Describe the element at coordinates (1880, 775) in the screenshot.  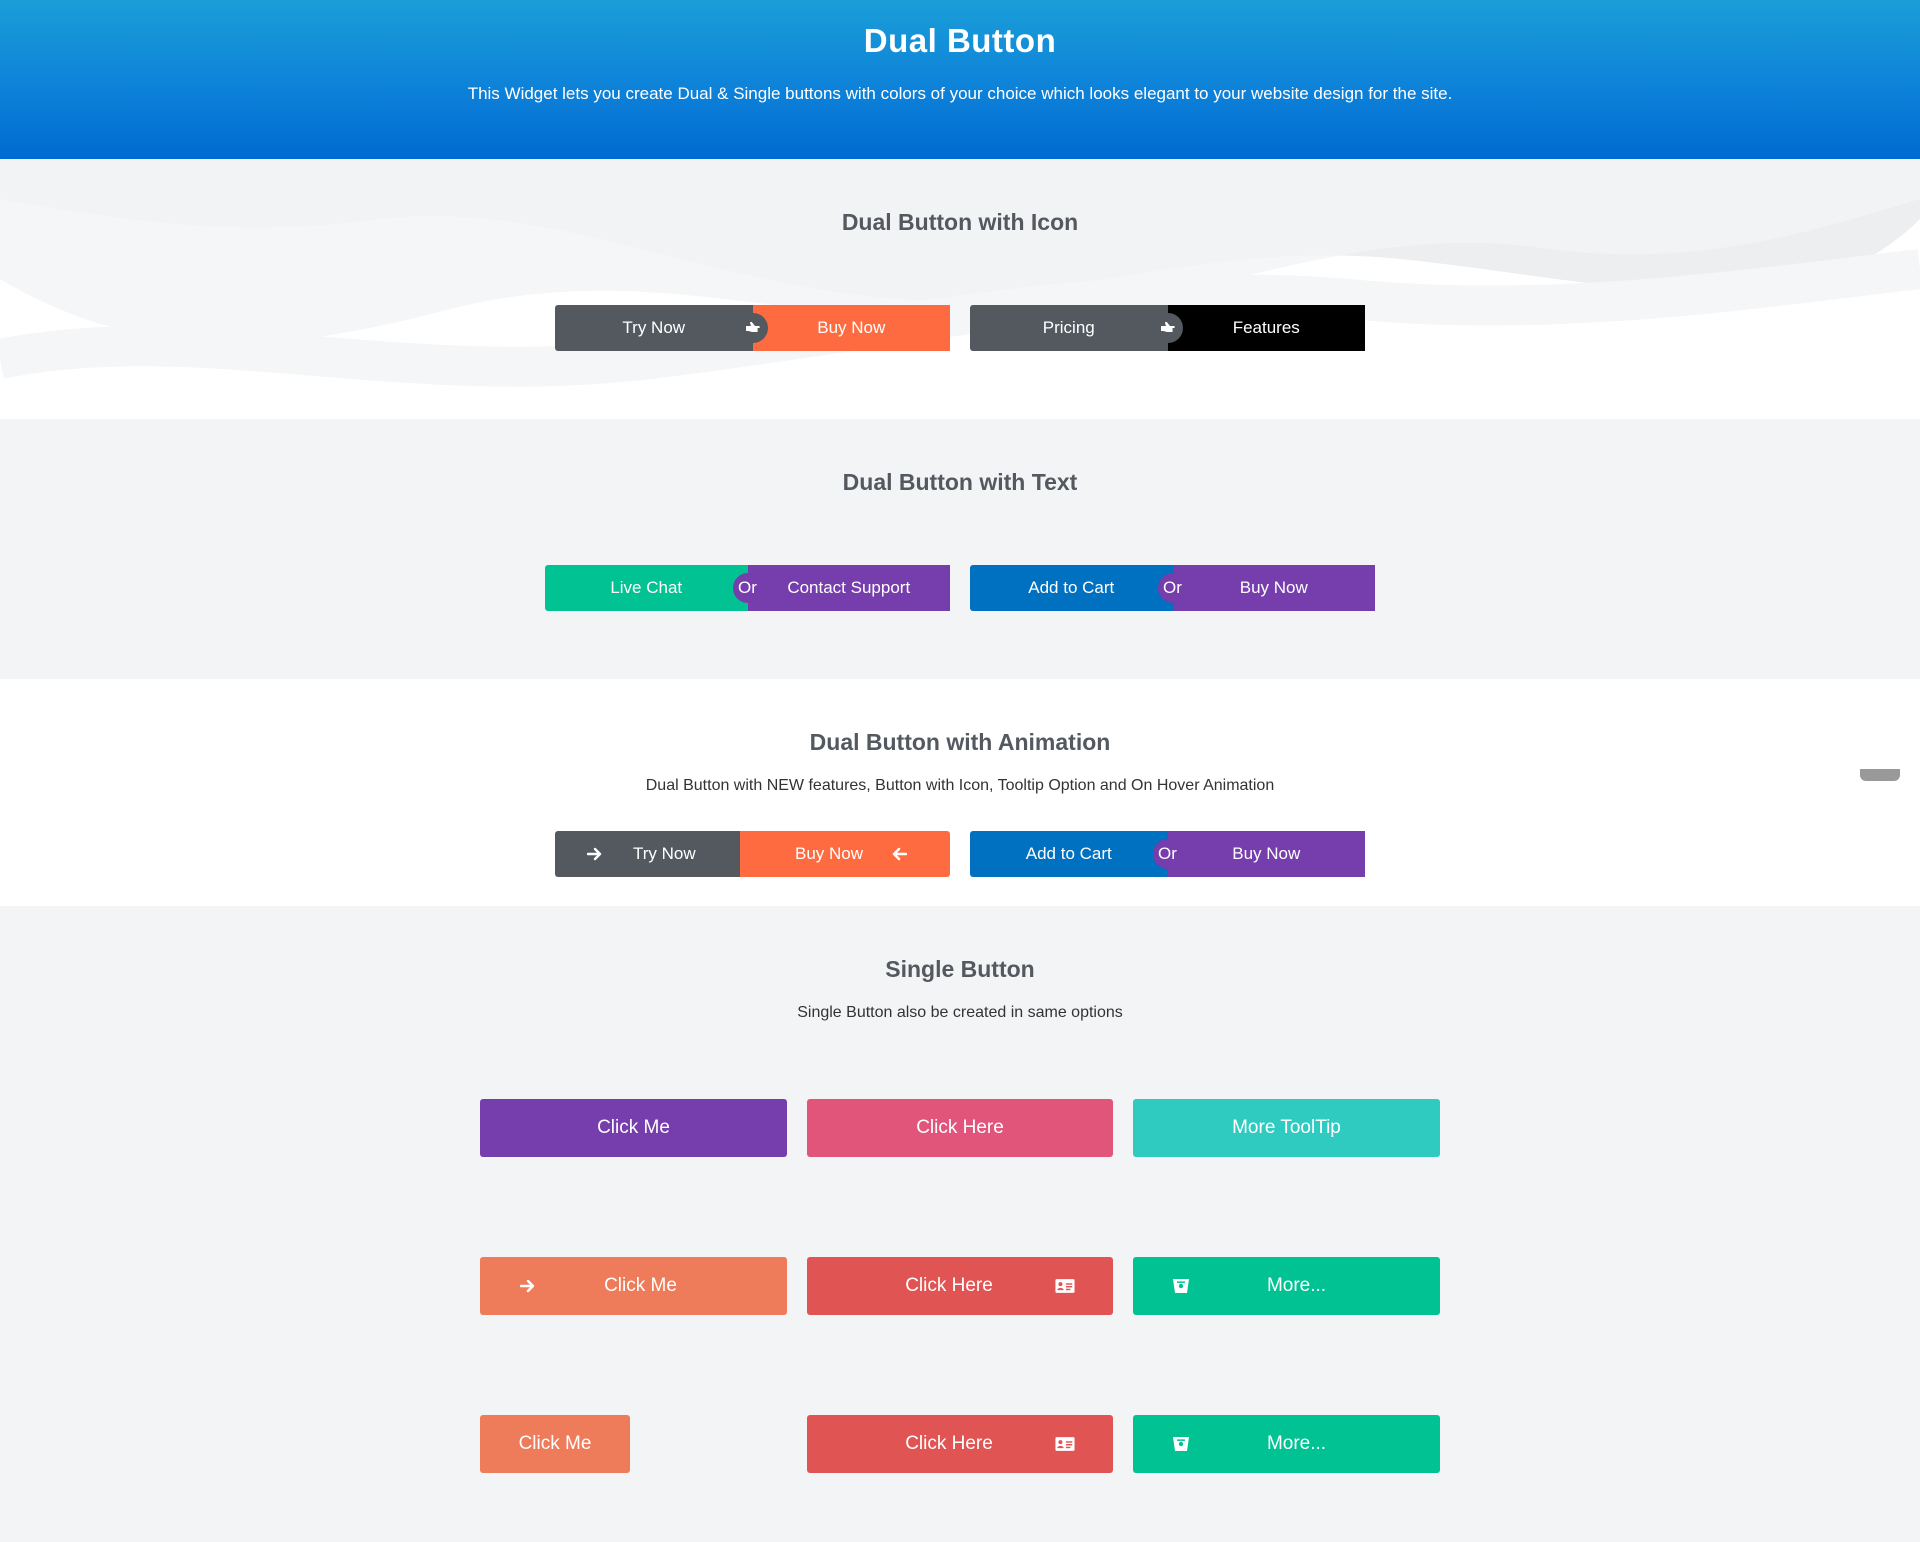
I see `scroll-tab` at that location.